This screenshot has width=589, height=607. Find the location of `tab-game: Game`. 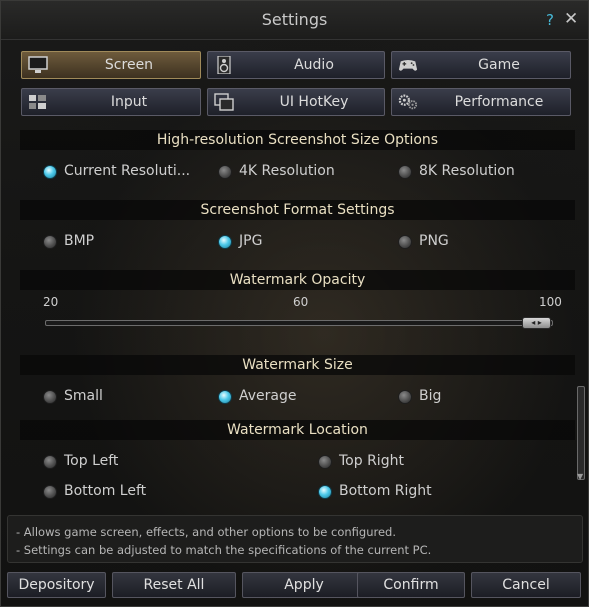

tab-game: Game is located at coordinates (481, 65).